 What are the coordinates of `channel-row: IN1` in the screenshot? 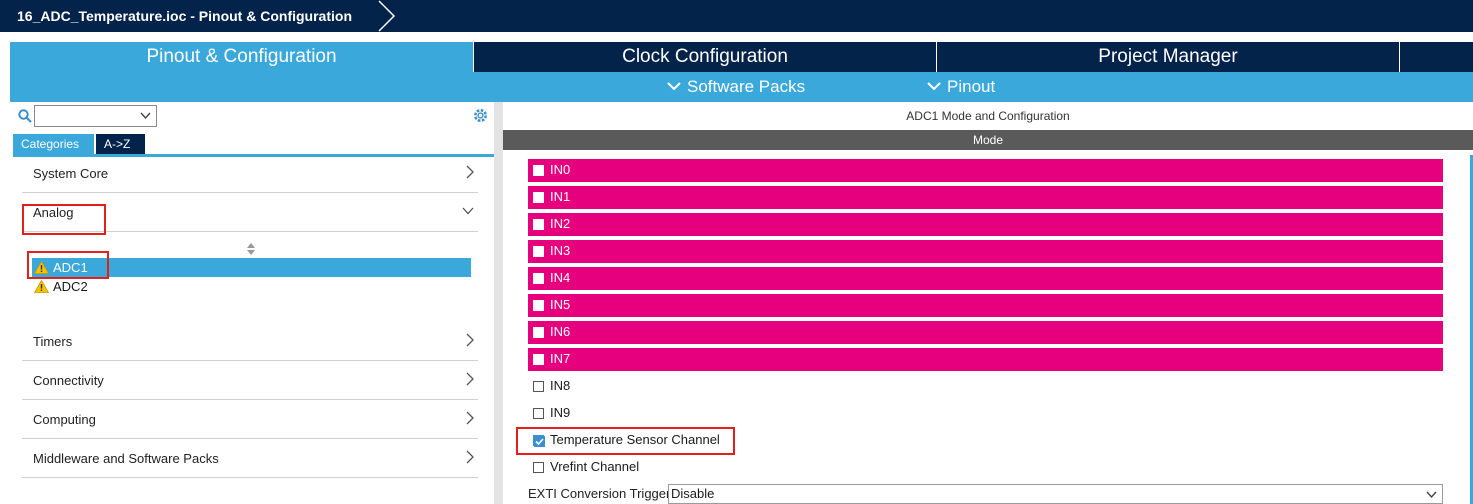 It's located at (985, 197).